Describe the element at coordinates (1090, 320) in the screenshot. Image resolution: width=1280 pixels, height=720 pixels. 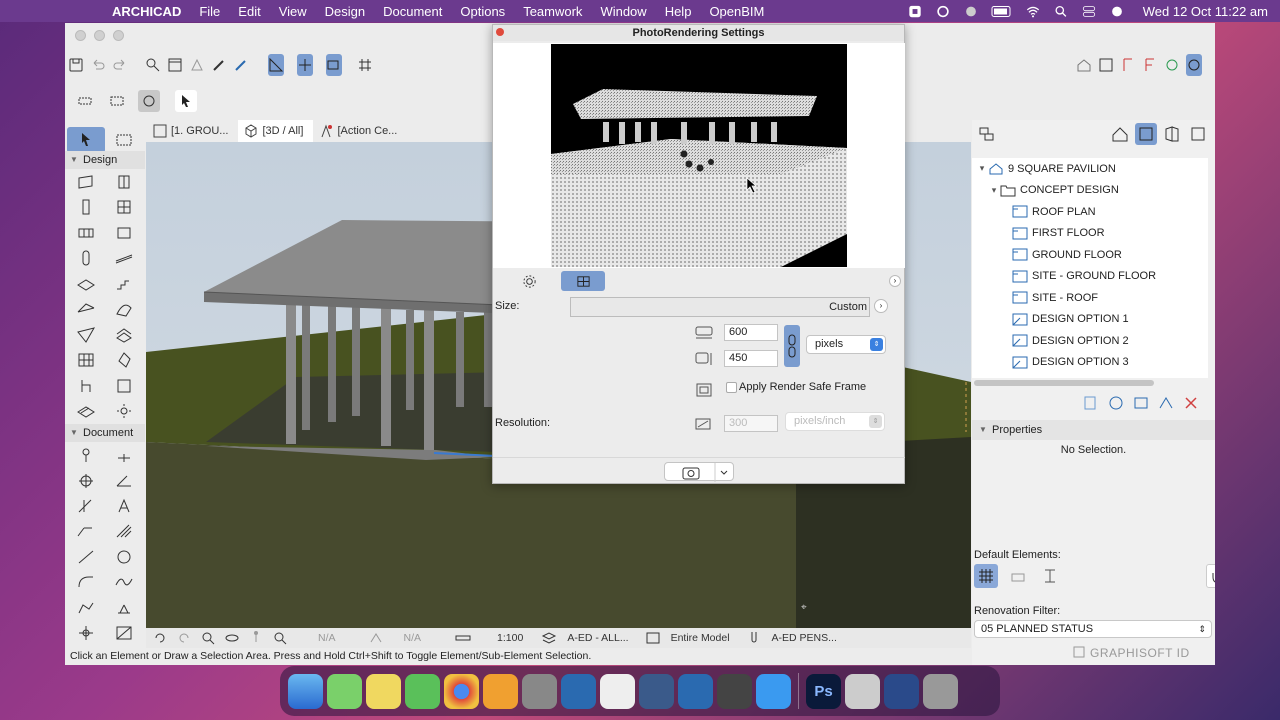
I see `tree-item-design-option-1: DESIGN OPTION 1` at that location.